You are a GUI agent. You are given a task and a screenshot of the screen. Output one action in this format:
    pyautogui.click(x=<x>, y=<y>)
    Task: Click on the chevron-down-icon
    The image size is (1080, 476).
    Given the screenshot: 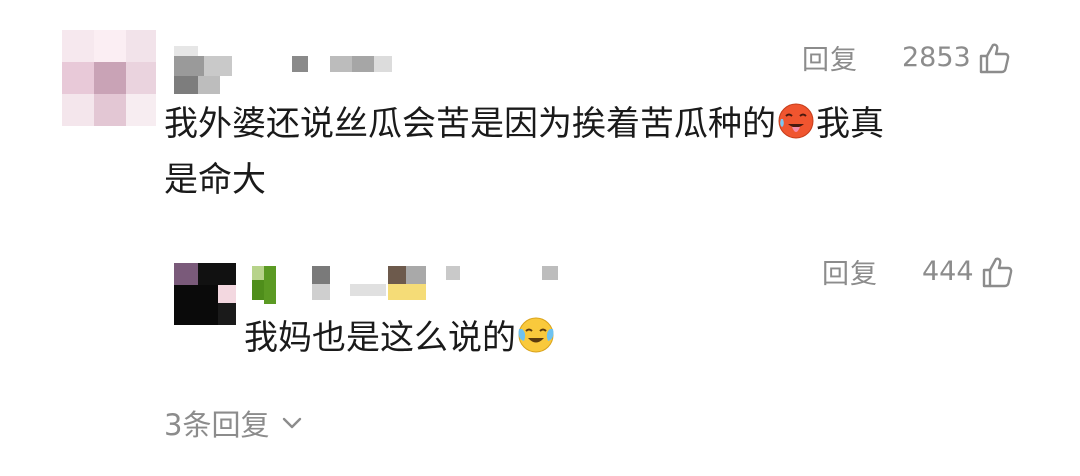 What is the action you would take?
    pyautogui.click(x=292, y=423)
    